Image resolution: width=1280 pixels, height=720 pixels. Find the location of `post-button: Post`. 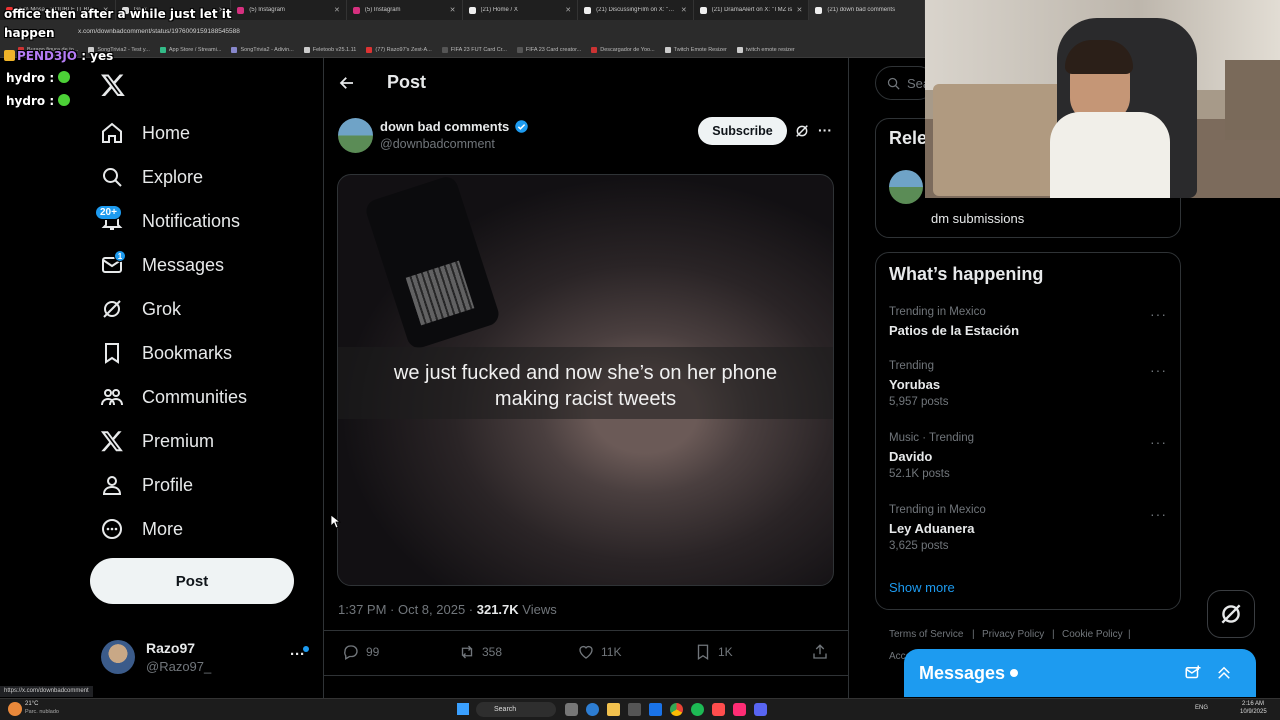

post-button: Post is located at coordinates (192, 581).